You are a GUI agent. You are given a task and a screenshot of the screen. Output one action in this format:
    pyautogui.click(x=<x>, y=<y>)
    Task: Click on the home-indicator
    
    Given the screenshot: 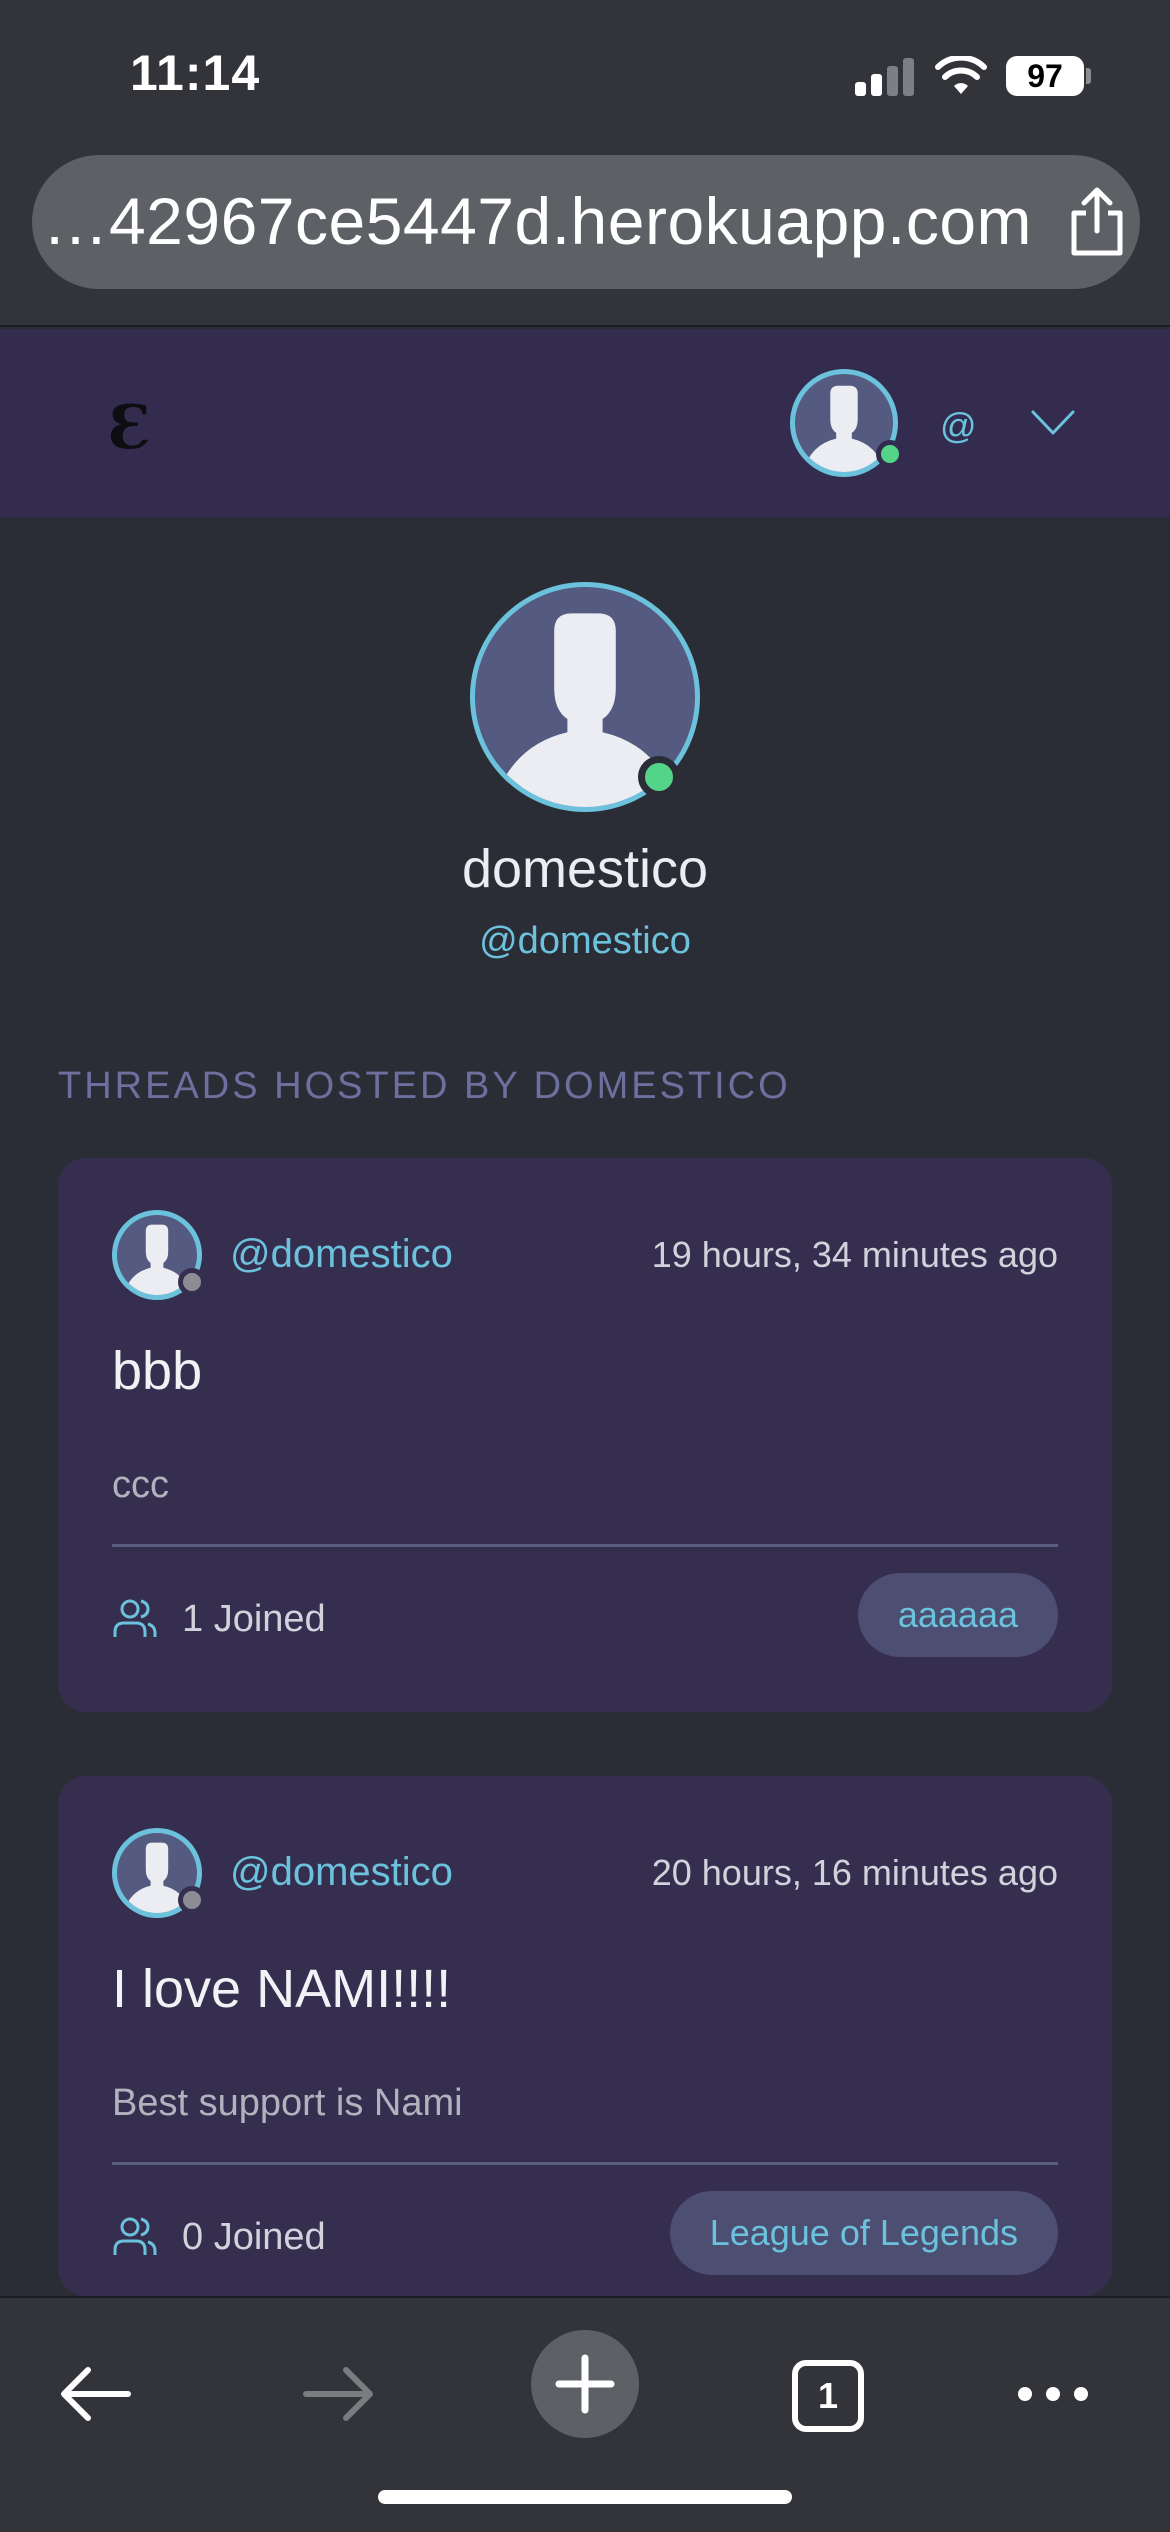 What is the action you would take?
    pyautogui.click(x=585, y=2497)
    